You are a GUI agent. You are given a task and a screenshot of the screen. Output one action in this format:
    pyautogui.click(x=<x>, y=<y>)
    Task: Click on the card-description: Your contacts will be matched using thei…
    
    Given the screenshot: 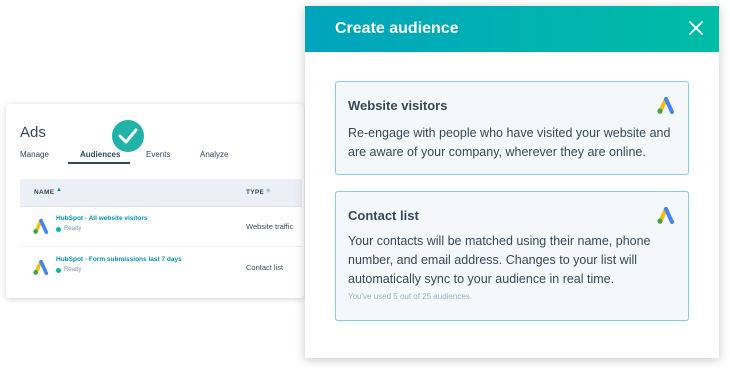 What is the action you would take?
    pyautogui.click(x=499, y=260)
    